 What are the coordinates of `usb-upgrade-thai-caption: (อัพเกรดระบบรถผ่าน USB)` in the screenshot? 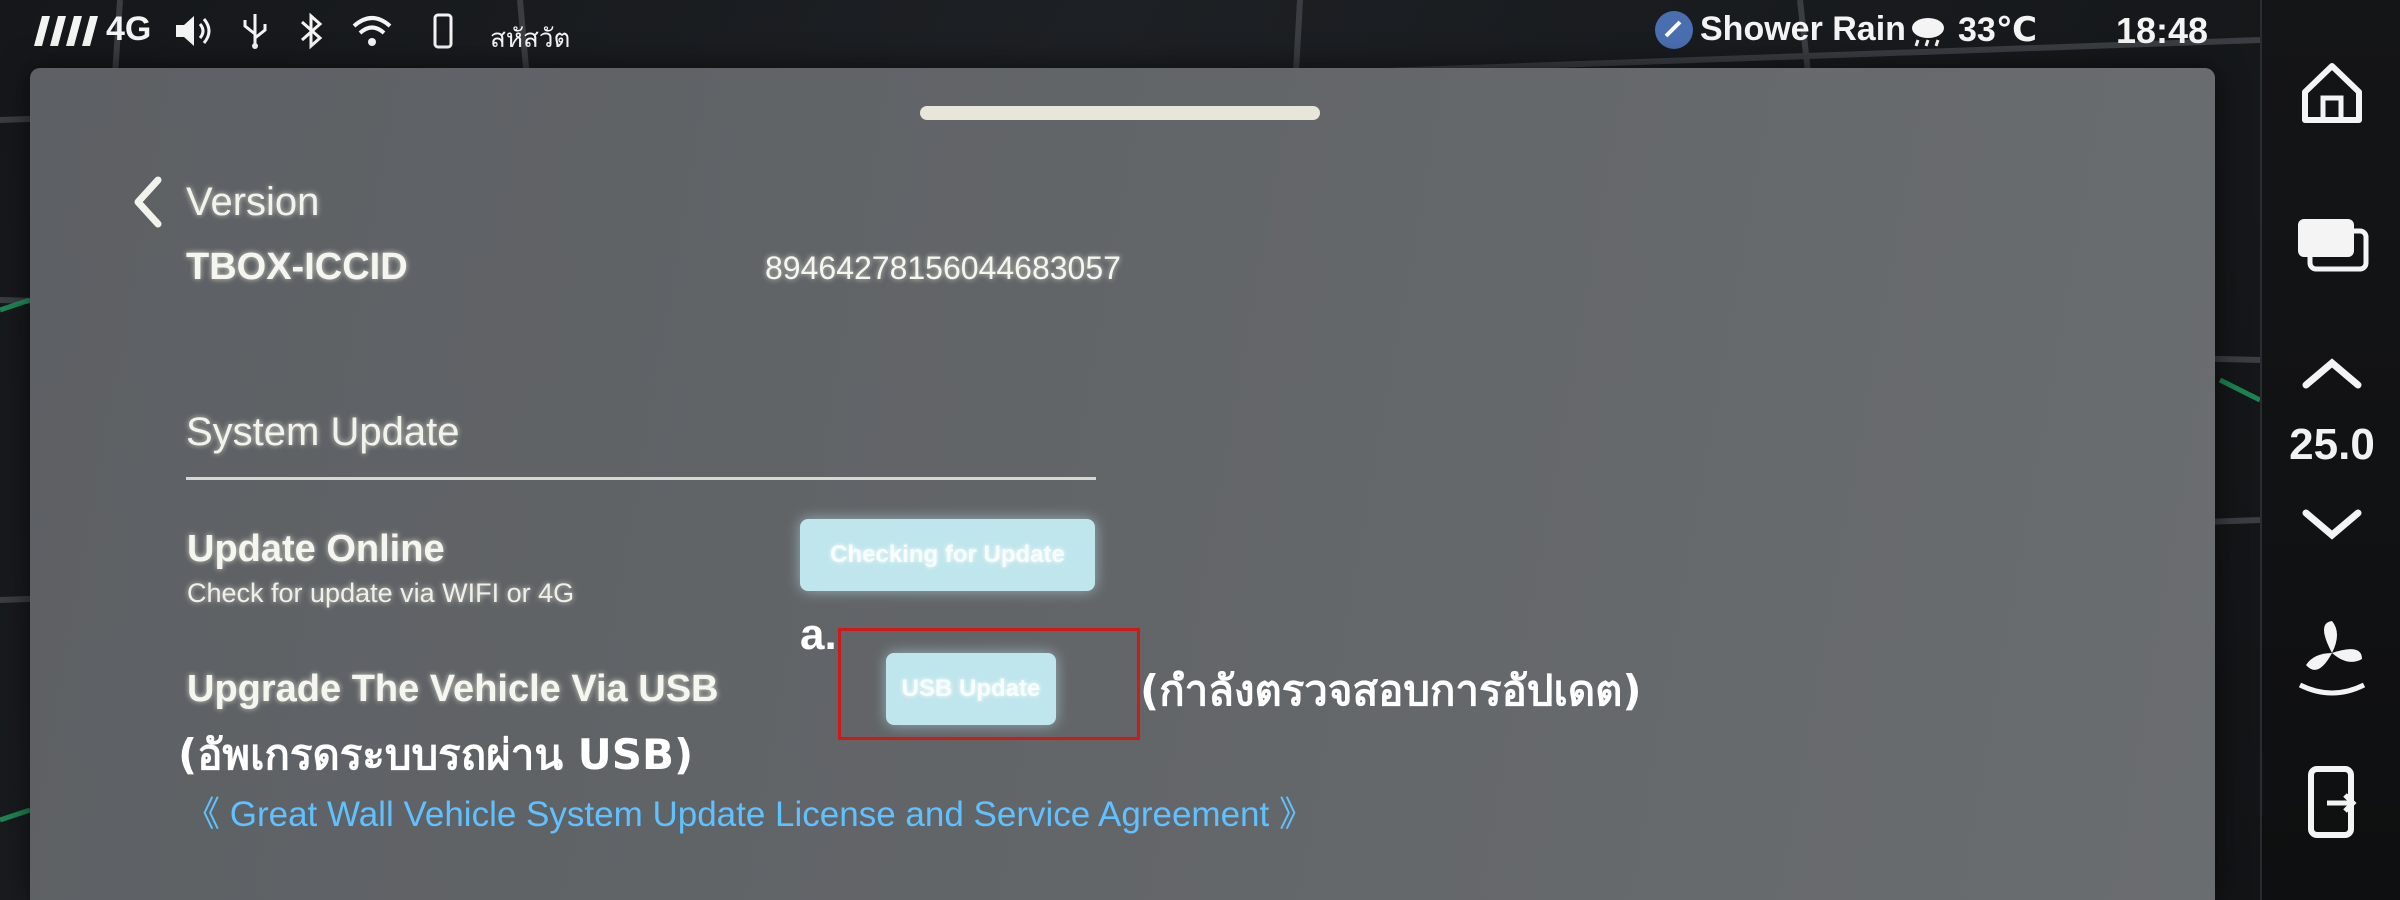 It's located at (436, 754).